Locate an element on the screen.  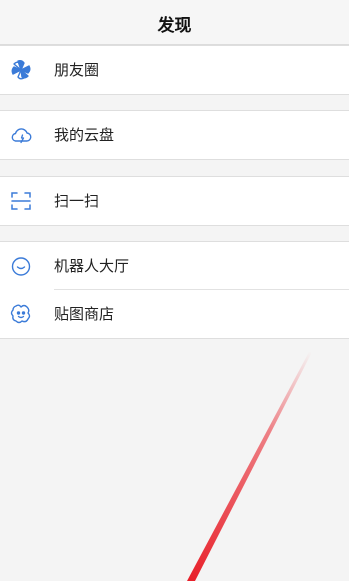
list-item-label: 扫一扫 is located at coordinates (77, 201).